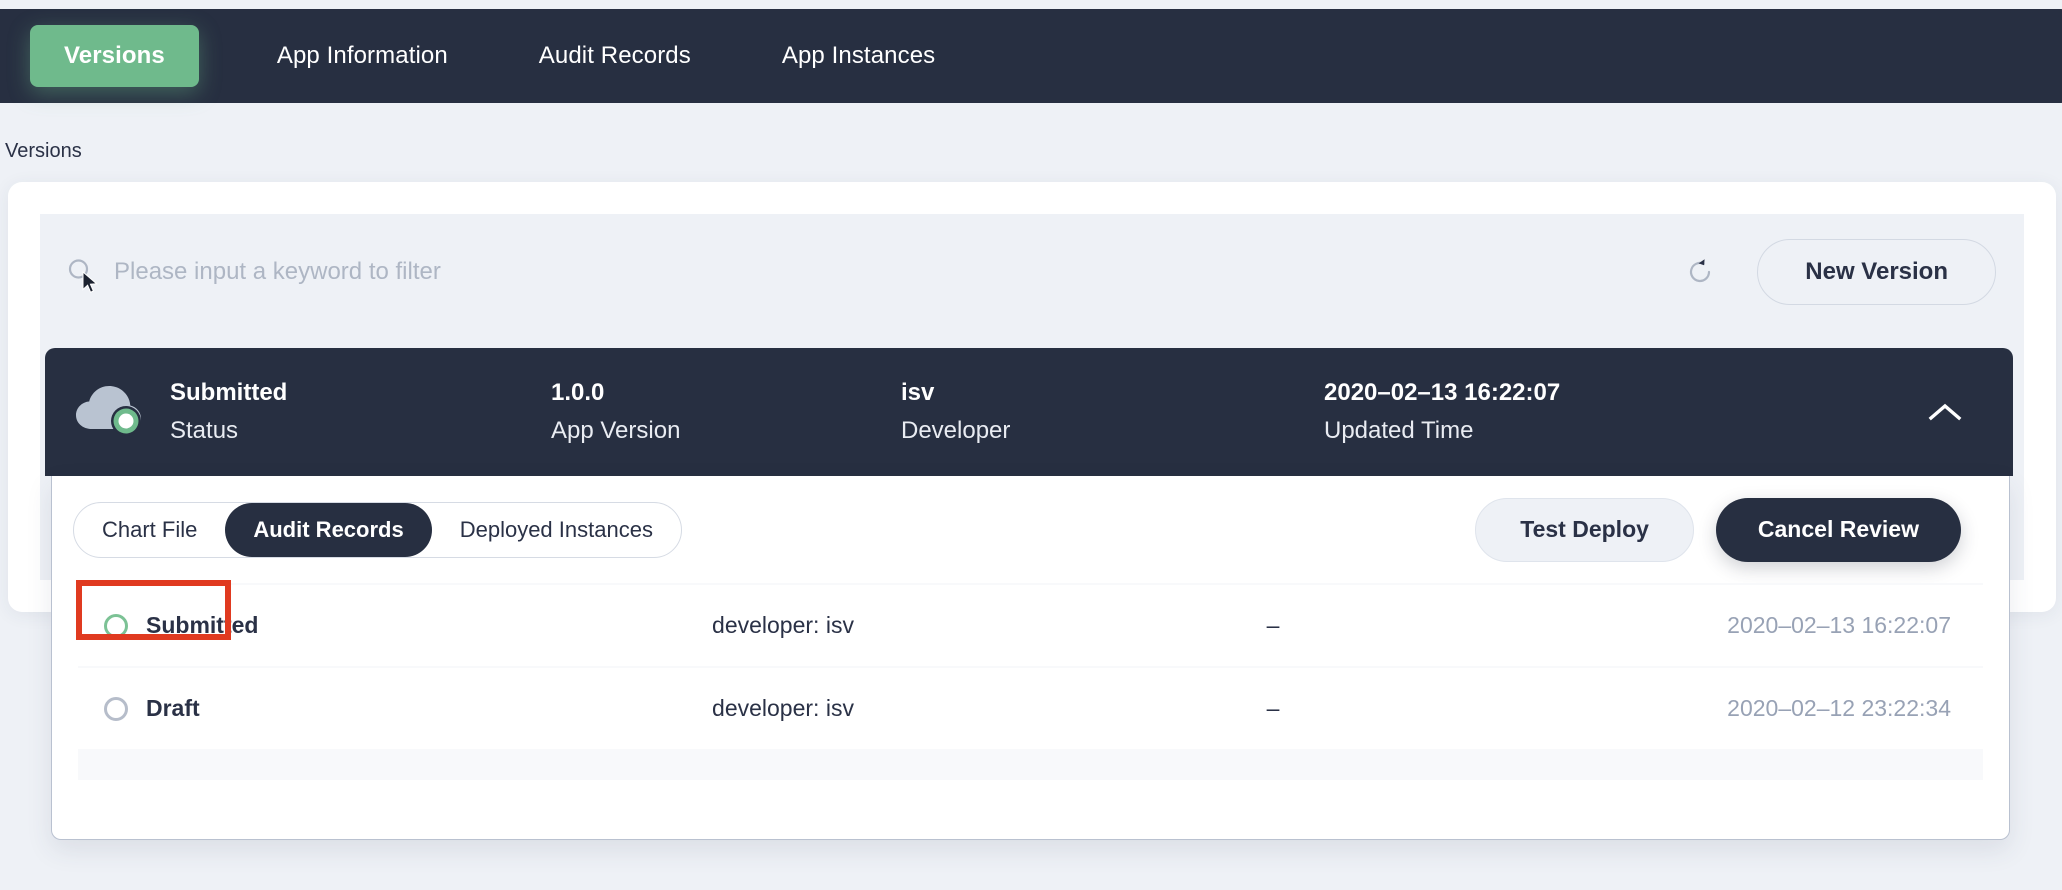 The image size is (2062, 890). What do you see at coordinates (1584, 529) in the screenshot?
I see `test-deploy-button: Test Deploy` at bounding box center [1584, 529].